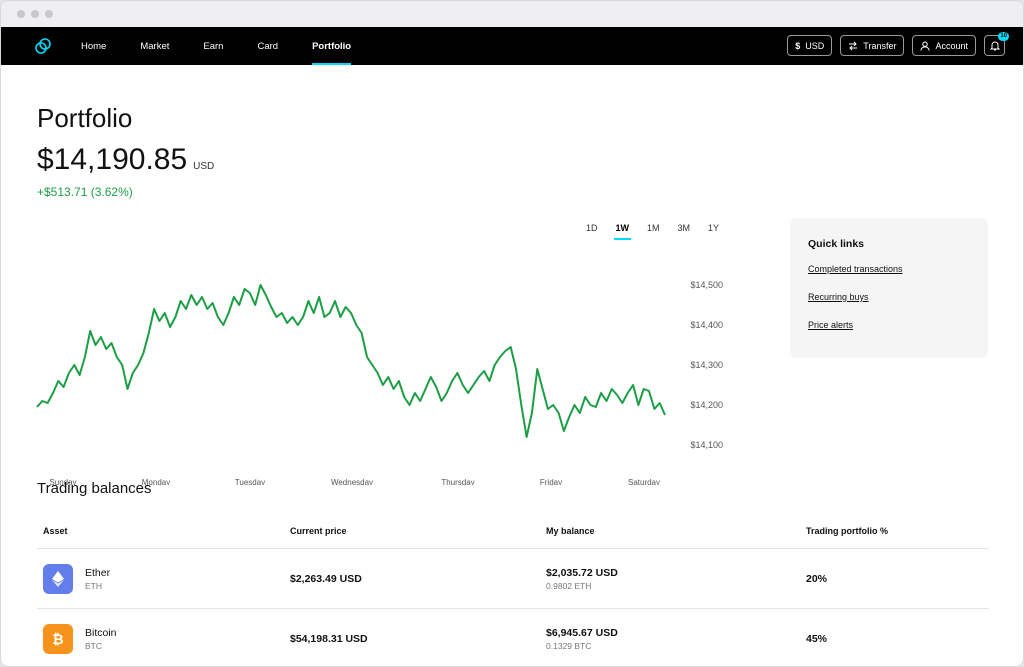 This screenshot has height=667, width=1024. What do you see at coordinates (457, 481) in the screenshot?
I see `x-tick-label: Thursday` at bounding box center [457, 481].